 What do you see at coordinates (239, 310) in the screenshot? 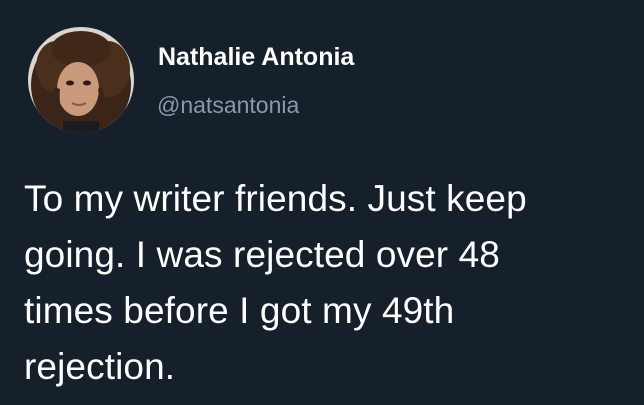
I see `tweet-text-line: times before I got my 49th` at bounding box center [239, 310].